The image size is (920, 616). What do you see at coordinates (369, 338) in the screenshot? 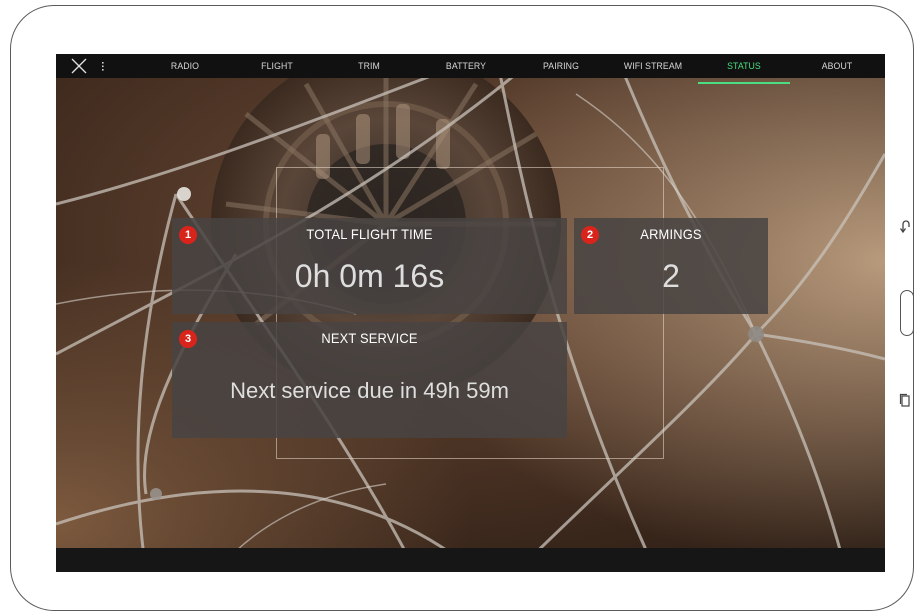
I see `next-service-title: NEXT SERVICE` at bounding box center [369, 338].